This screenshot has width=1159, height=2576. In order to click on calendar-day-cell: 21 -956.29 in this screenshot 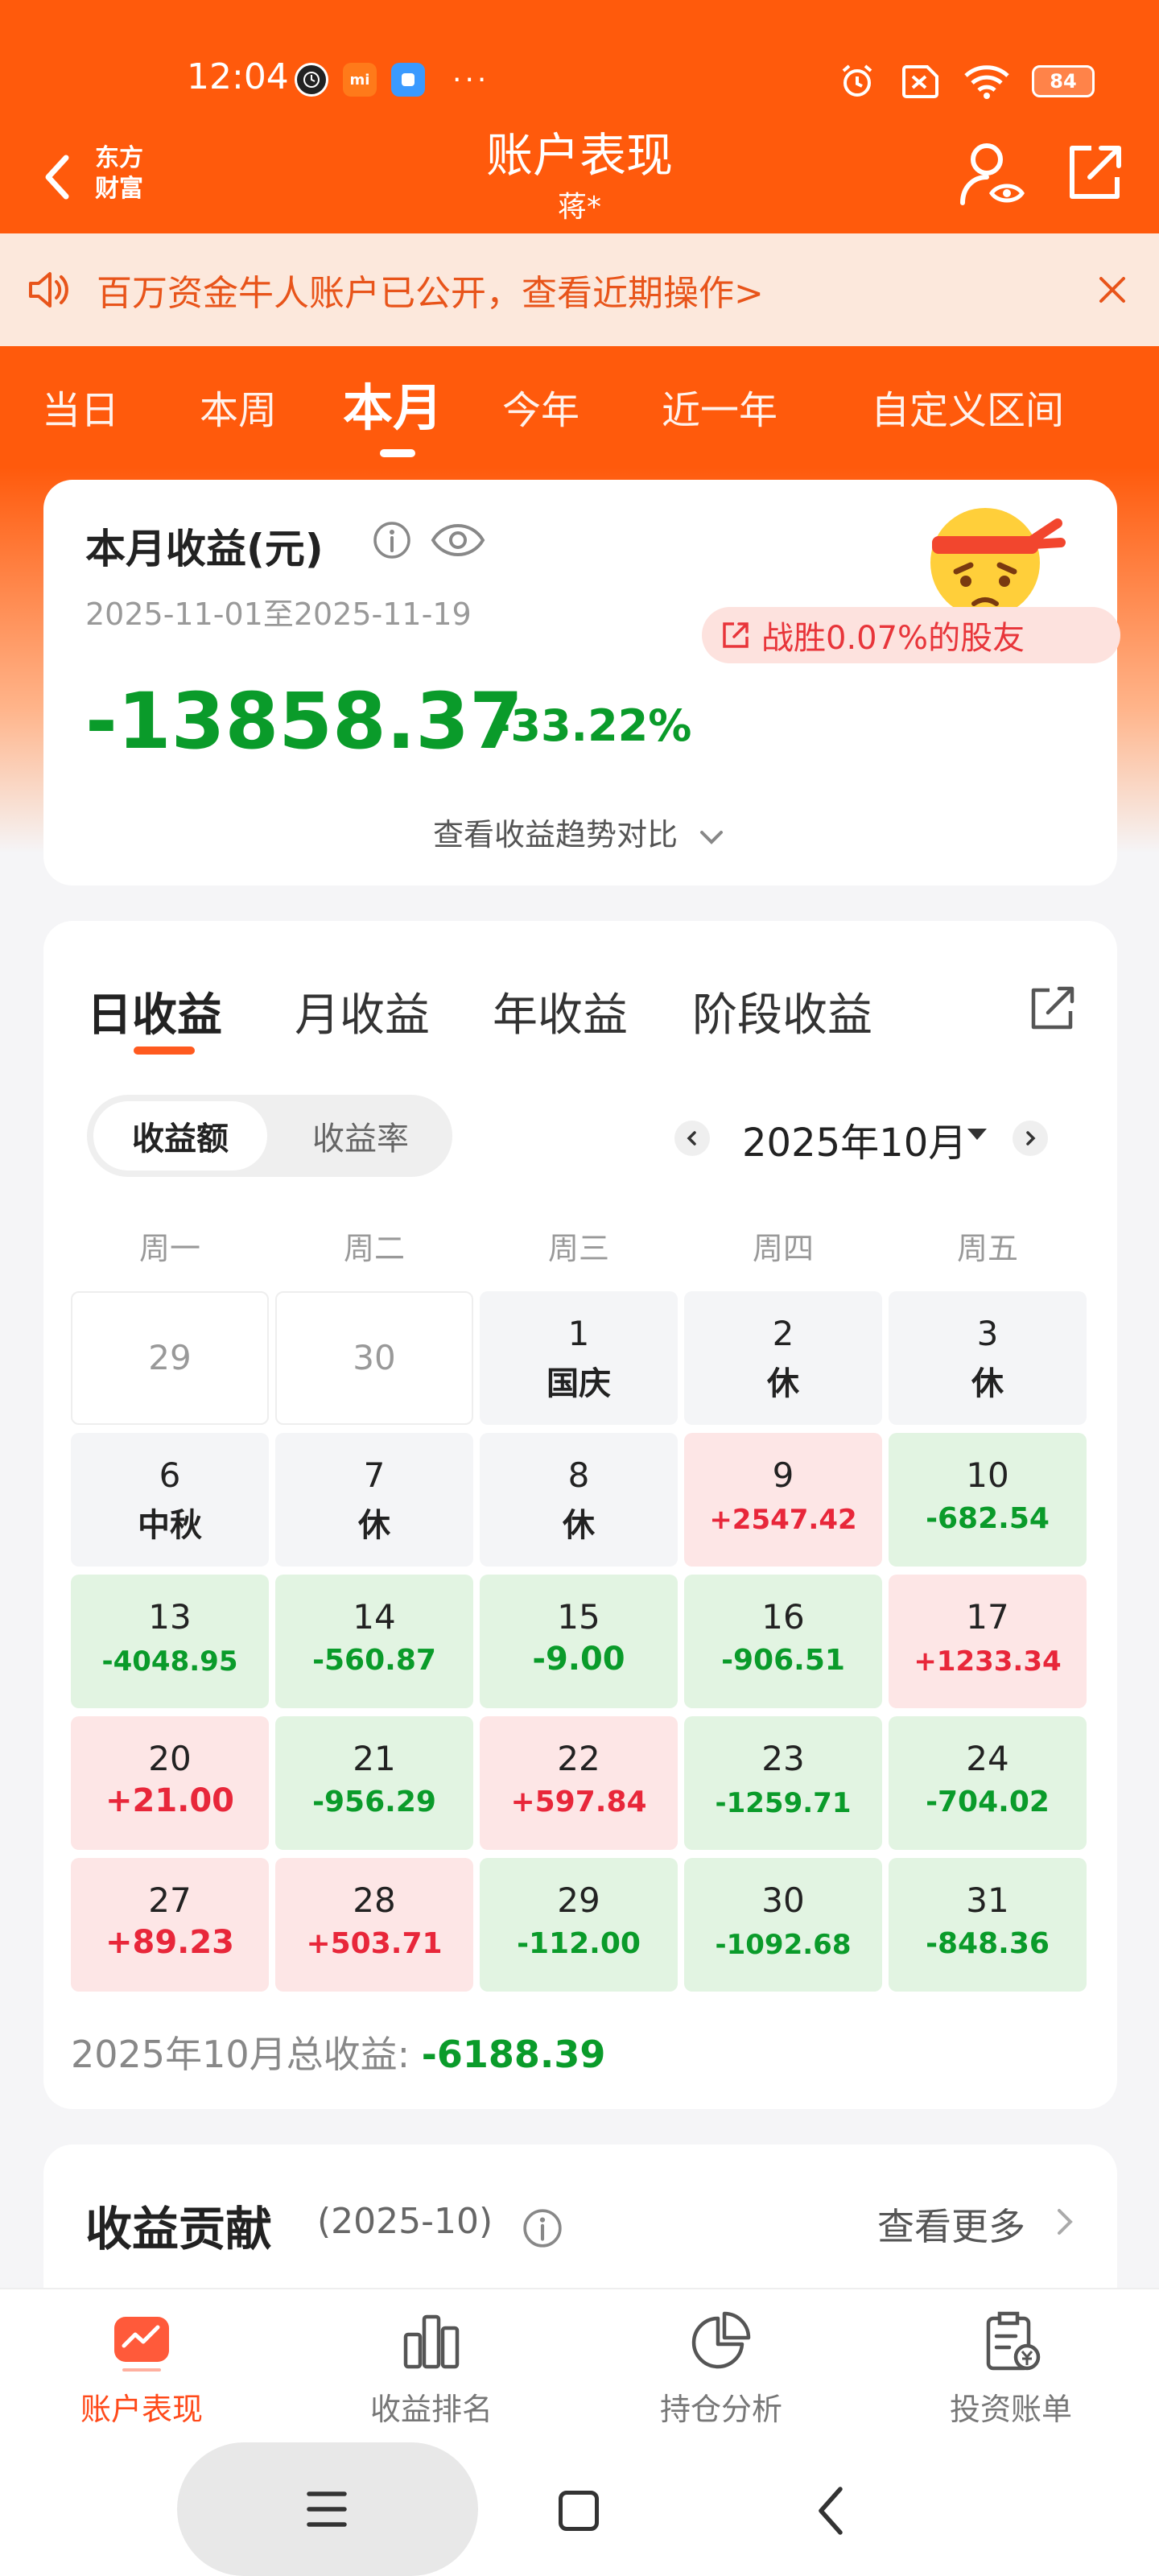, I will do `click(374, 1783)`.